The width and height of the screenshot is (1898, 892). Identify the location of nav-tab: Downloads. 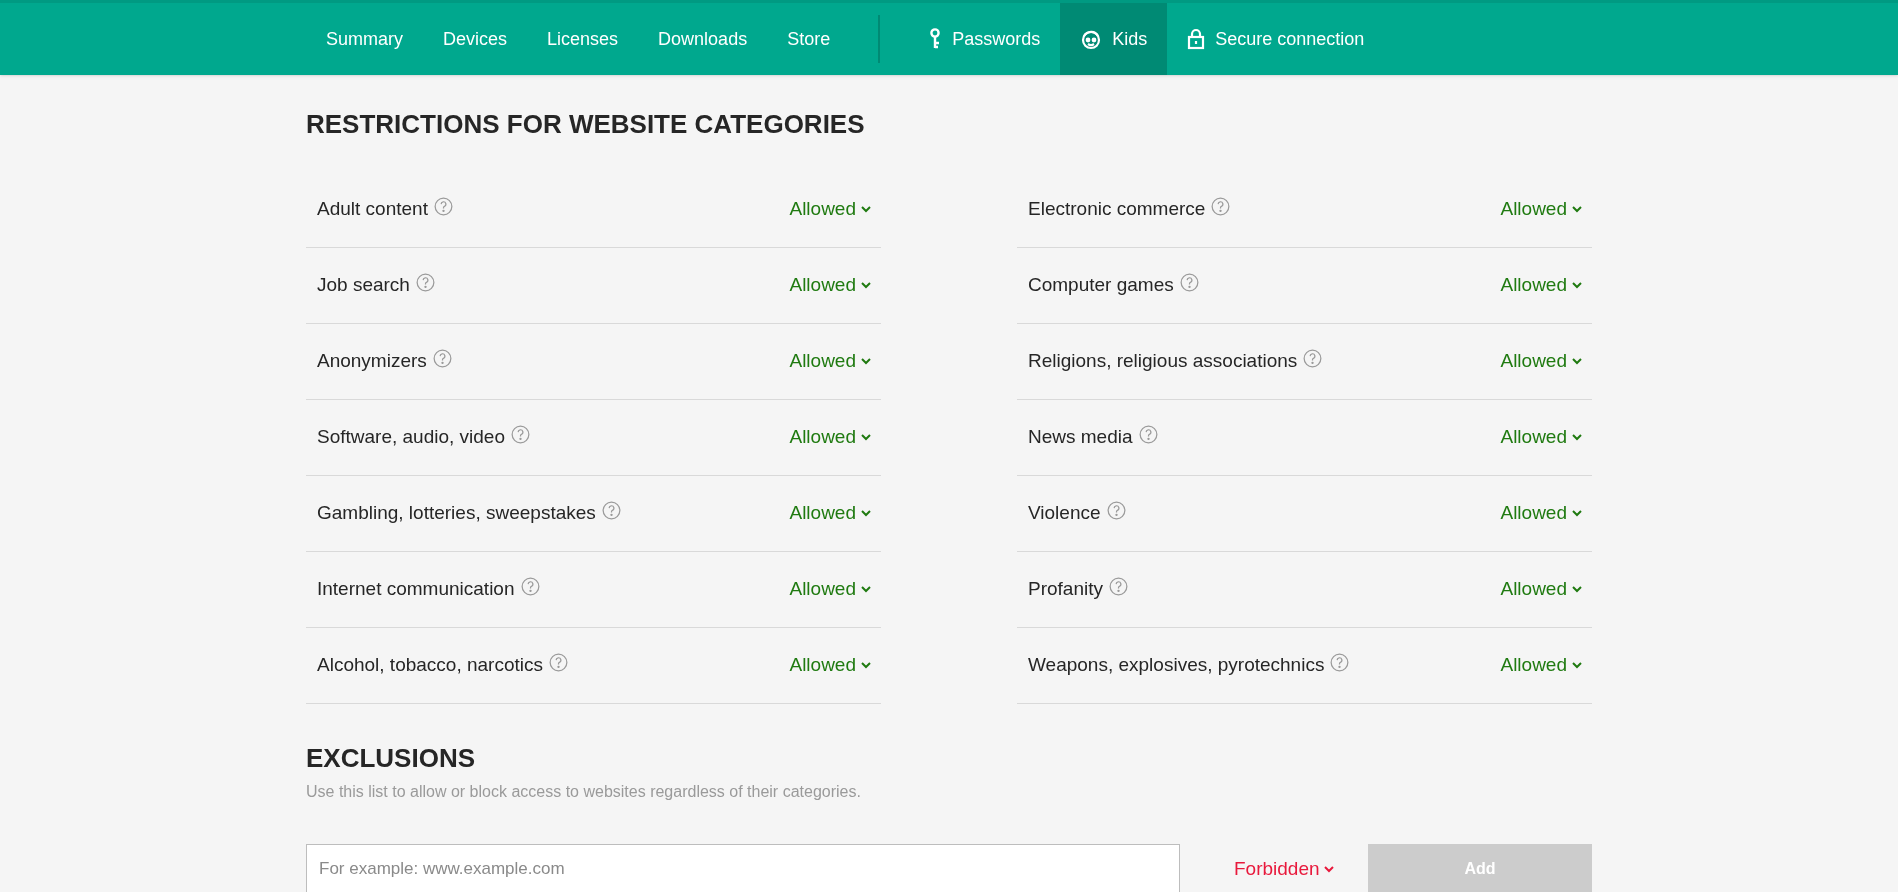
(703, 39).